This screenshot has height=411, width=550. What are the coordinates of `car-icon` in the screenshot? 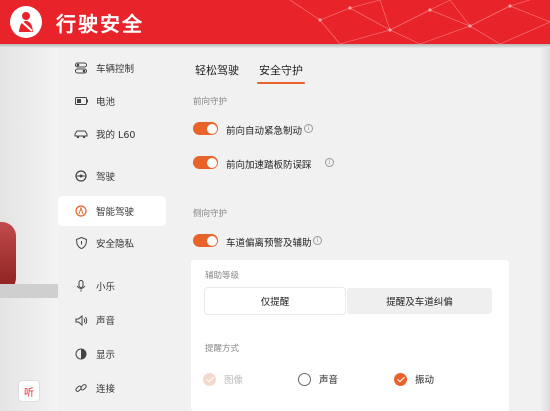 It's located at (81, 134).